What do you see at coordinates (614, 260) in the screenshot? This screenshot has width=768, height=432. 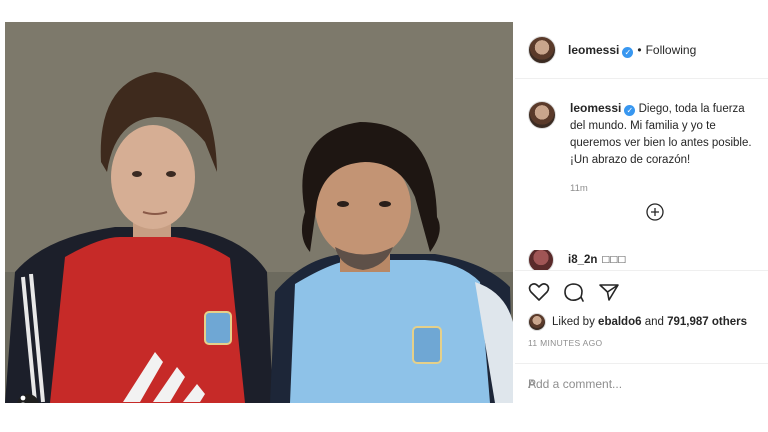 I see `comment-text: □□□` at bounding box center [614, 260].